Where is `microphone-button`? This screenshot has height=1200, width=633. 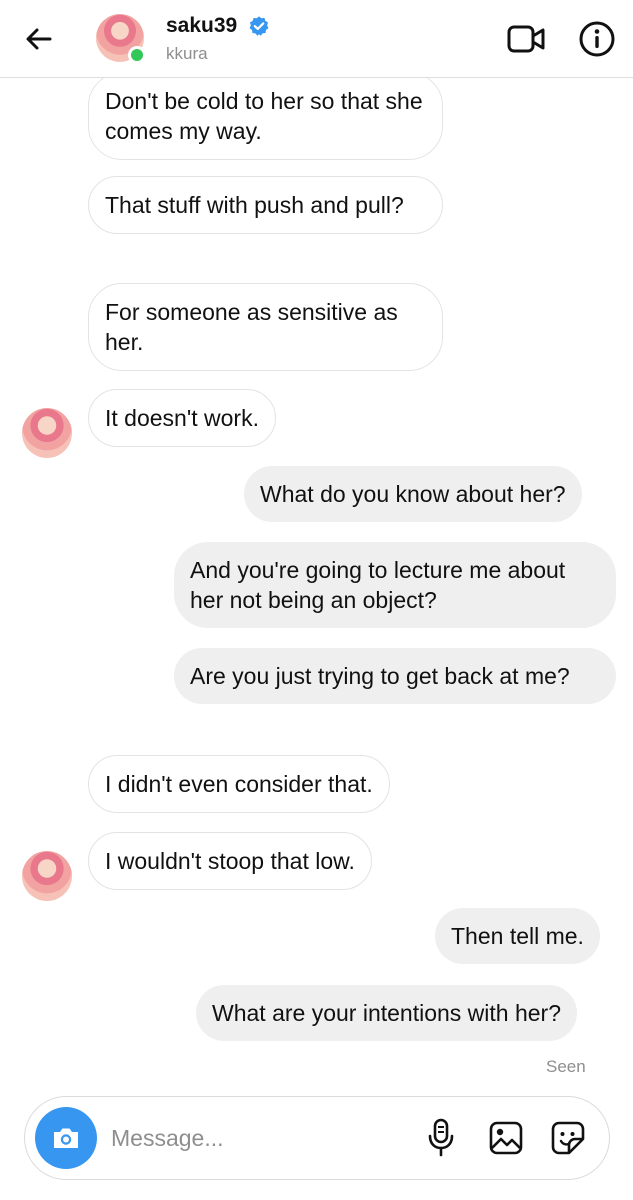
microphone-button is located at coordinates (441, 1138).